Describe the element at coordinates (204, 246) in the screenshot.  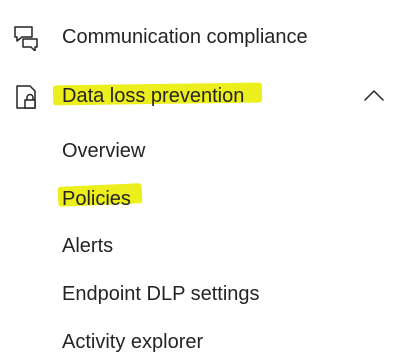
I see `sub-item-alerts: Alerts` at that location.